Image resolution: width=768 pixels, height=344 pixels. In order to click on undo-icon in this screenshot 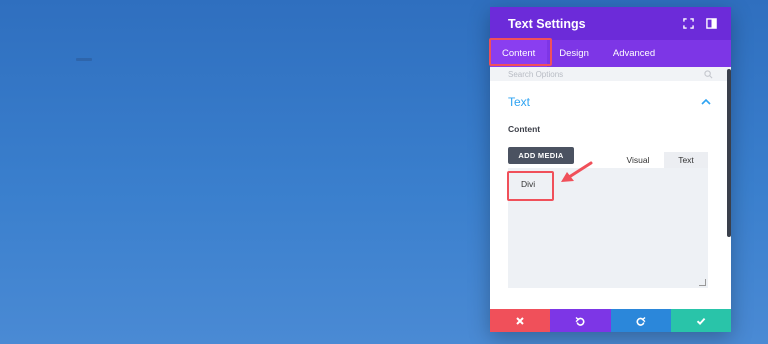, I will do `click(580, 321)`.